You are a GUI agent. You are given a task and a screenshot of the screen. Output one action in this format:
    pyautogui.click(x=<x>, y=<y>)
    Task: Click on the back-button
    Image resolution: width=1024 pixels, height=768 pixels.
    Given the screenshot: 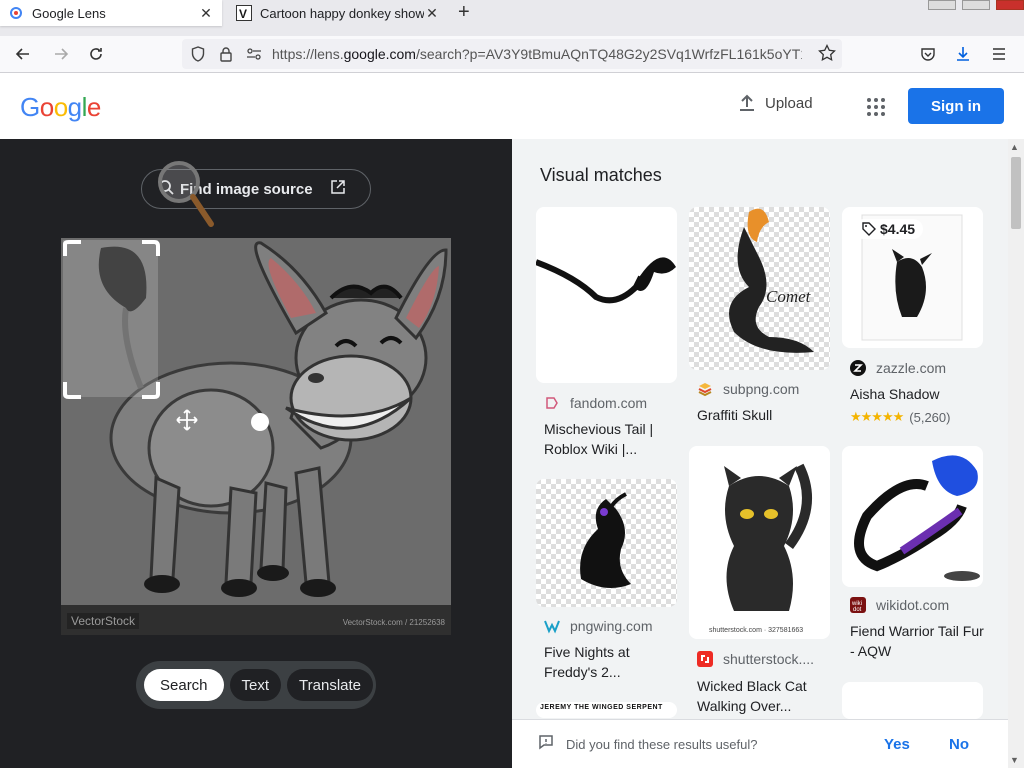 What is the action you would take?
    pyautogui.click(x=23, y=54)
    